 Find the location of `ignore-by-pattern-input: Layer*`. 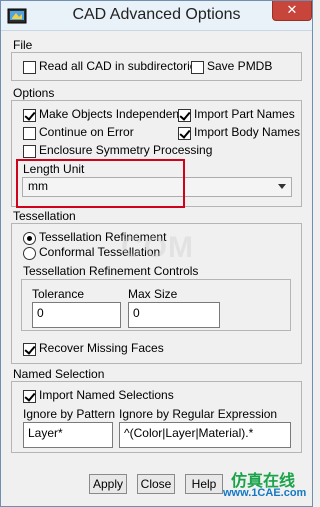

ignore-by-pattern-input: Layer* is located at coordinates (68, 435).